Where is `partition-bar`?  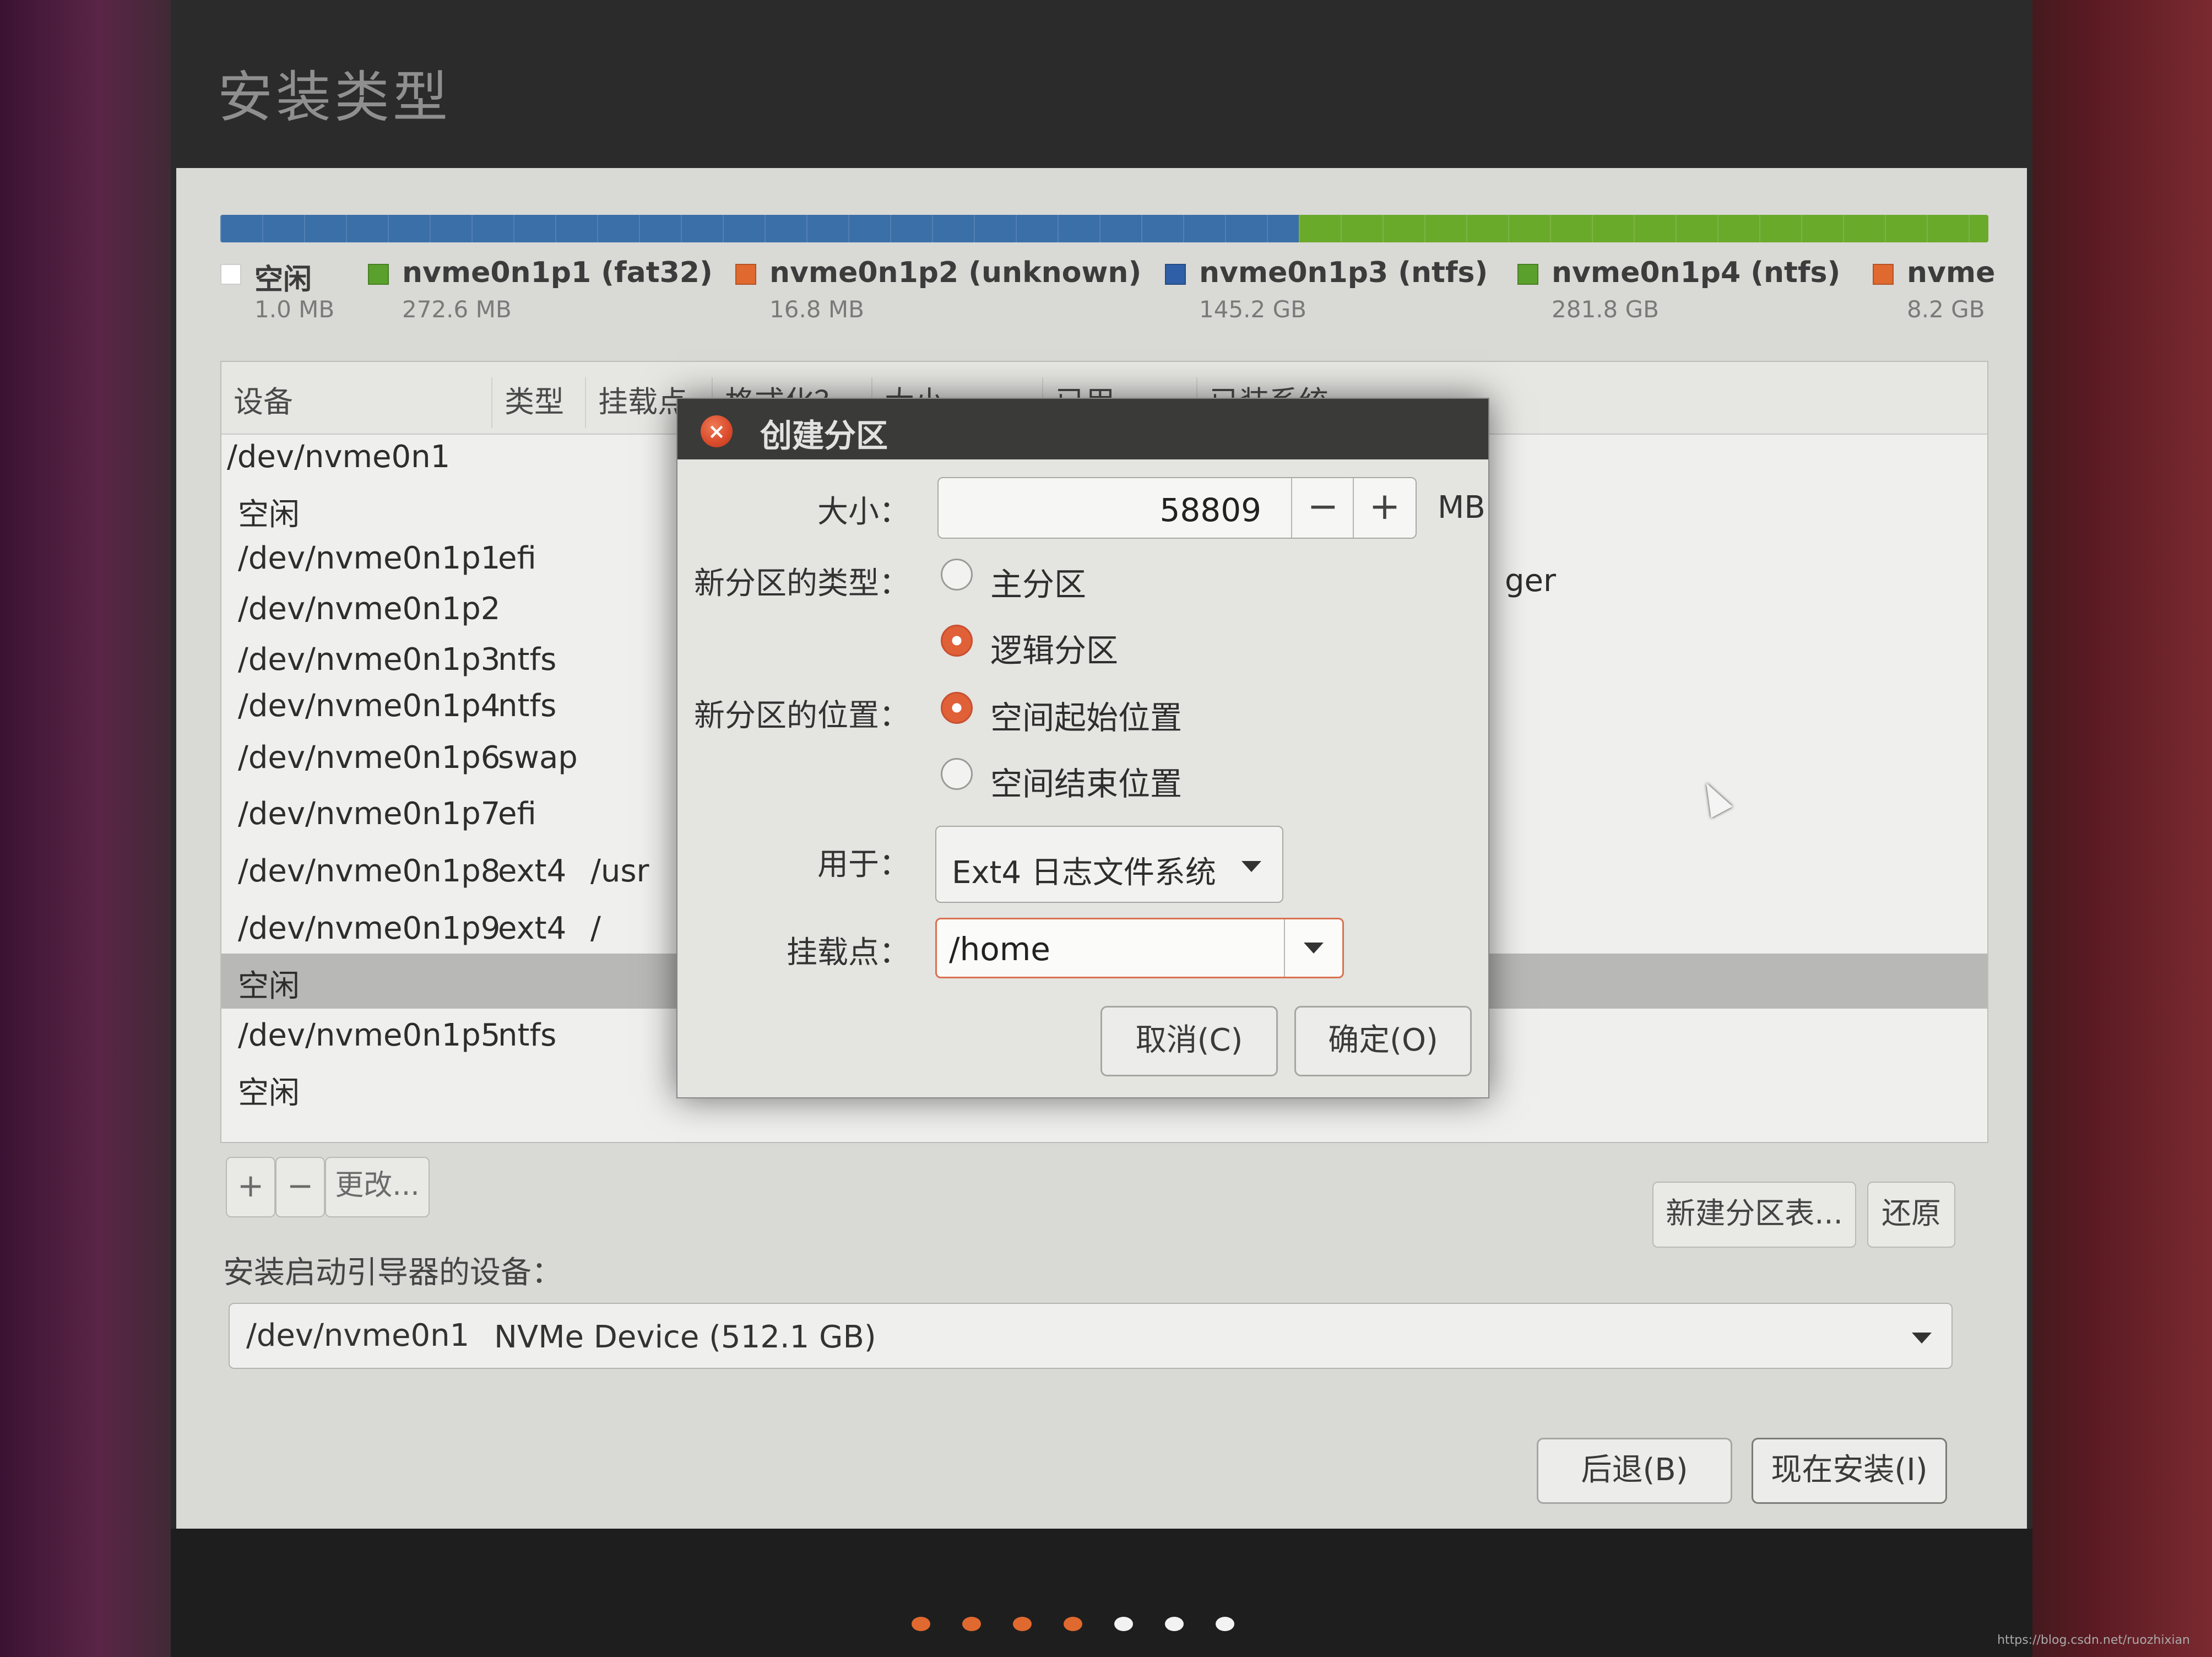
partition-bar is located at coordinates (1104, 228).